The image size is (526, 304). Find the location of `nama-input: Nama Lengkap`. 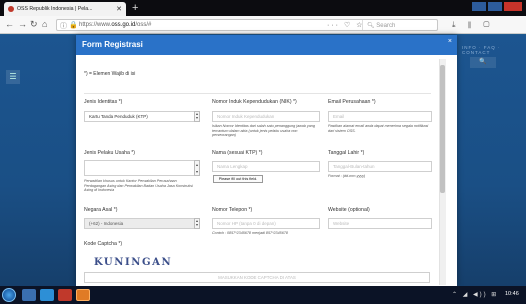

nama-input: Nama Lengkap is located at coordinates (266, 166).